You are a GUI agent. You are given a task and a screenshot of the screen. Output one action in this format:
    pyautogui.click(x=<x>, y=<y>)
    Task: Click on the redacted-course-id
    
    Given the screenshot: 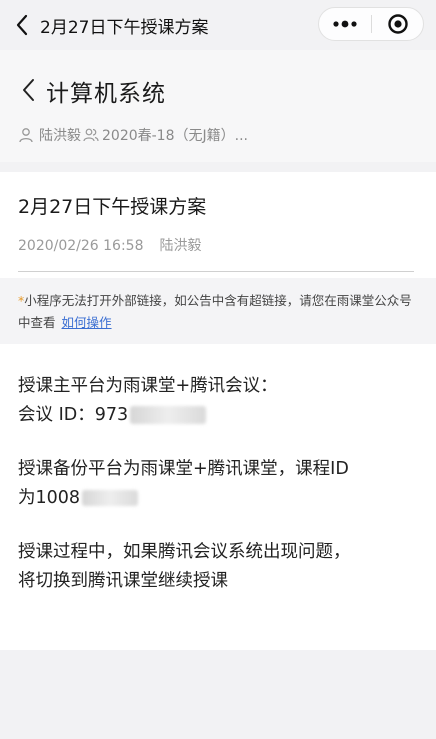 What is the action you would take?
    pyautogui.click(x=110, y=498)
    